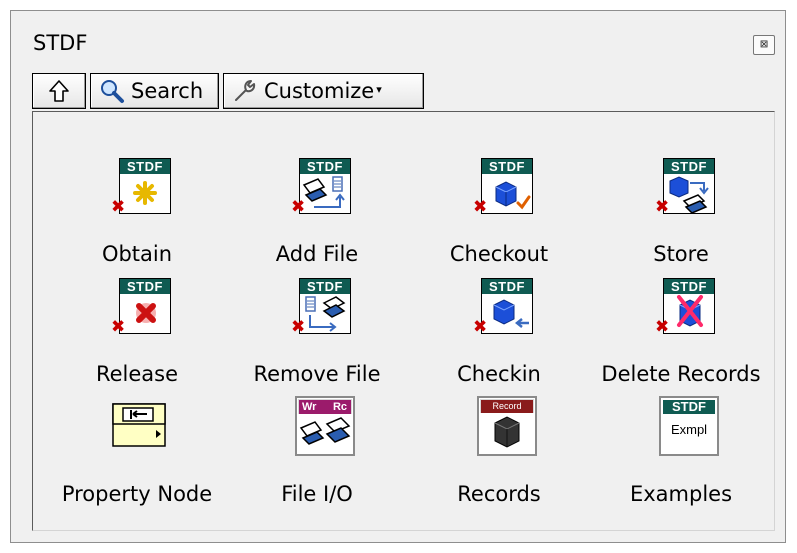 Image resolution: width=797 pixels, height=553 pixels. I want to click on item-label: Release, so click(137, 374).